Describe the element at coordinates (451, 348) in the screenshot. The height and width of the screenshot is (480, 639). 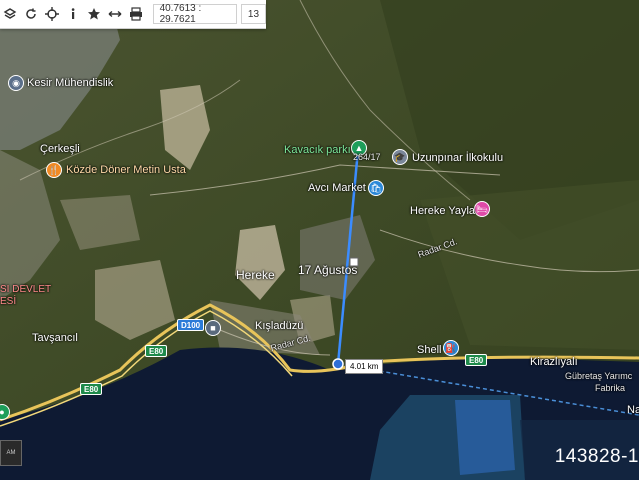
I see `fuel-icon: ⛽` at that location.